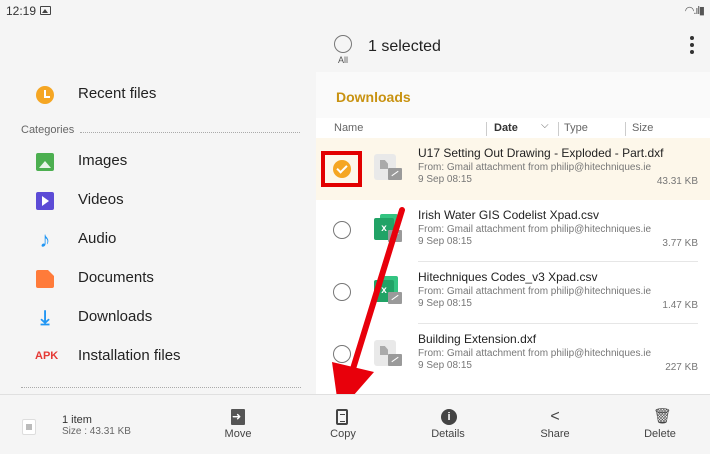 The height and width of the screenshot is (454, 710). What do you see at coordinates (373, 97) in the screenshot?
I see `folder-title: Downloads` at bounding box center [373, 97].